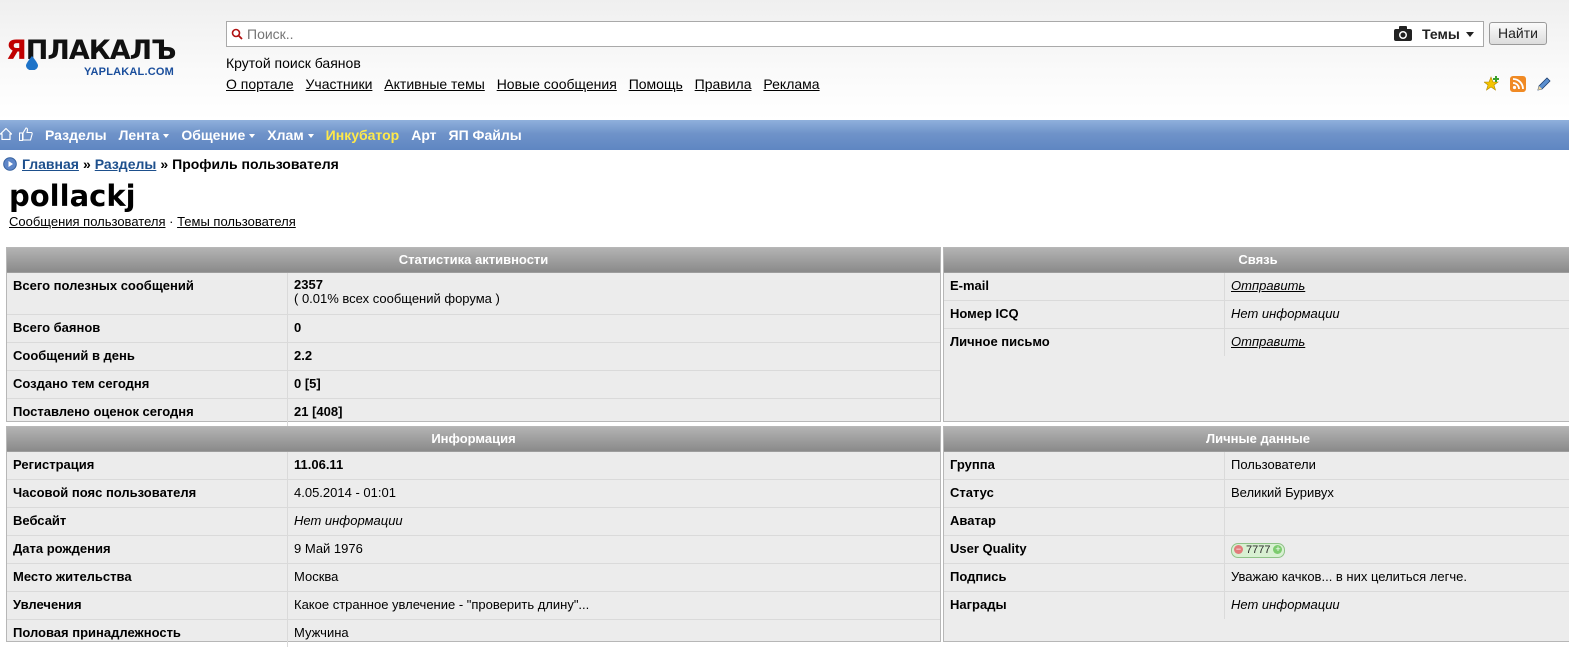 Image resolution: width=1569 pixels, height=648 pixels. What do you see at coordinates (1403, 33) in the screenshot?
I see `camera-icon` at bounding box center [1403, 33].